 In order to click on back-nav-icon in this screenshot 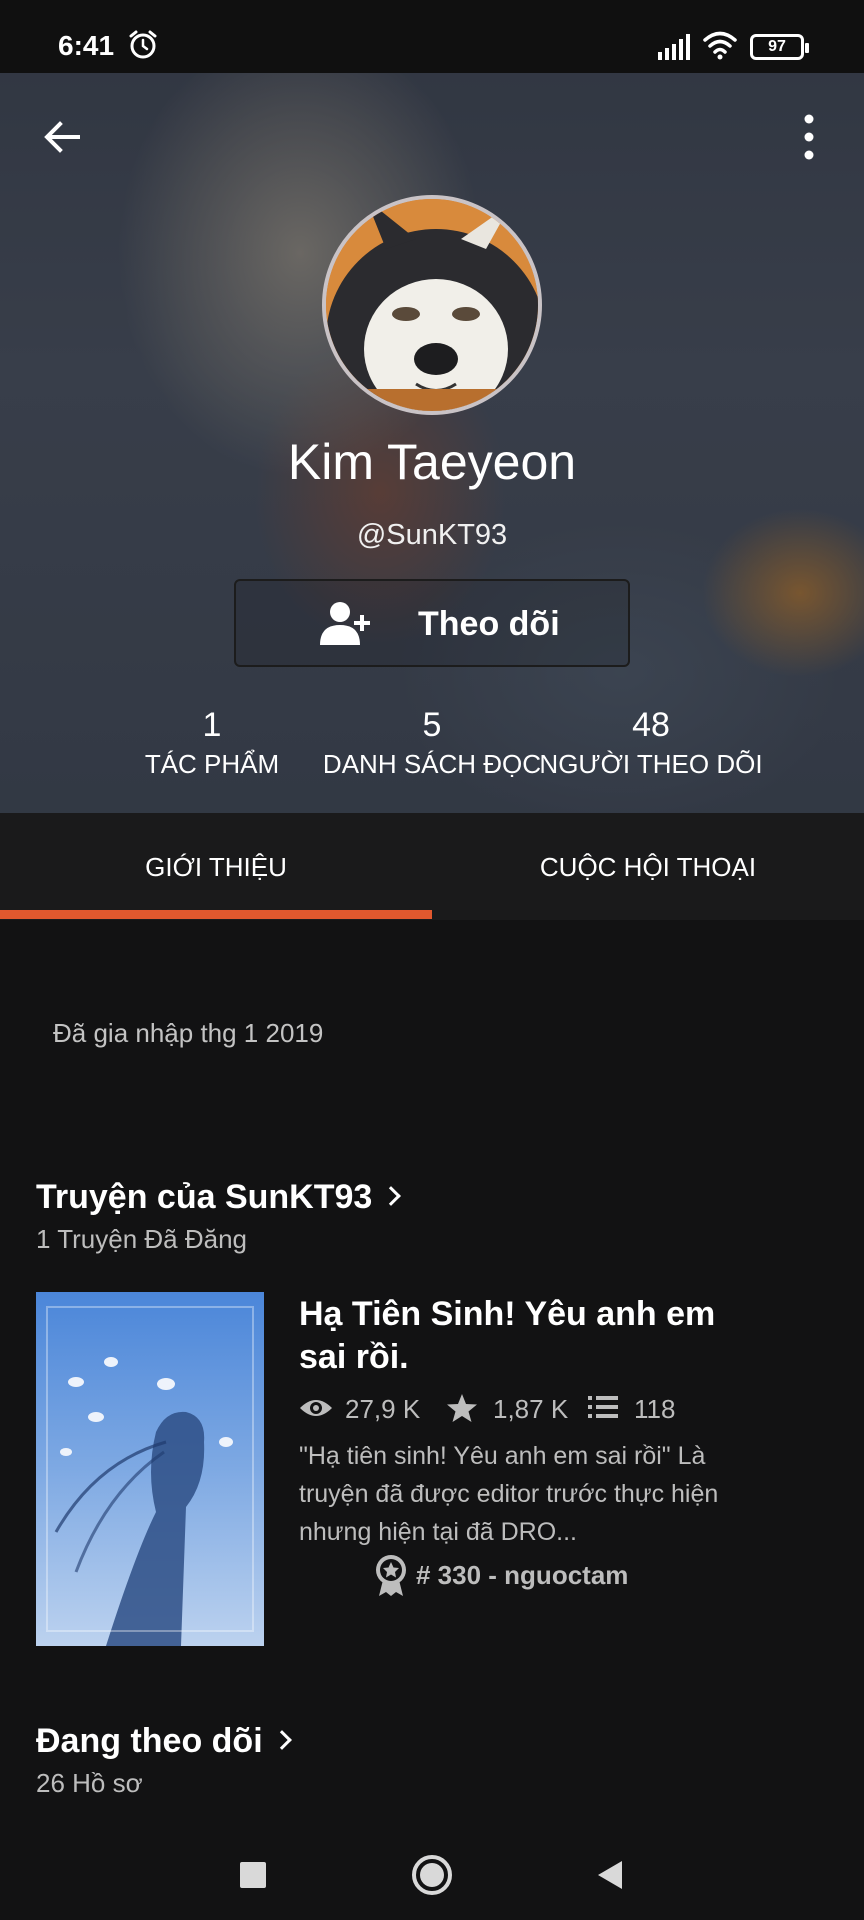, I will do `click(611, 1875)`.